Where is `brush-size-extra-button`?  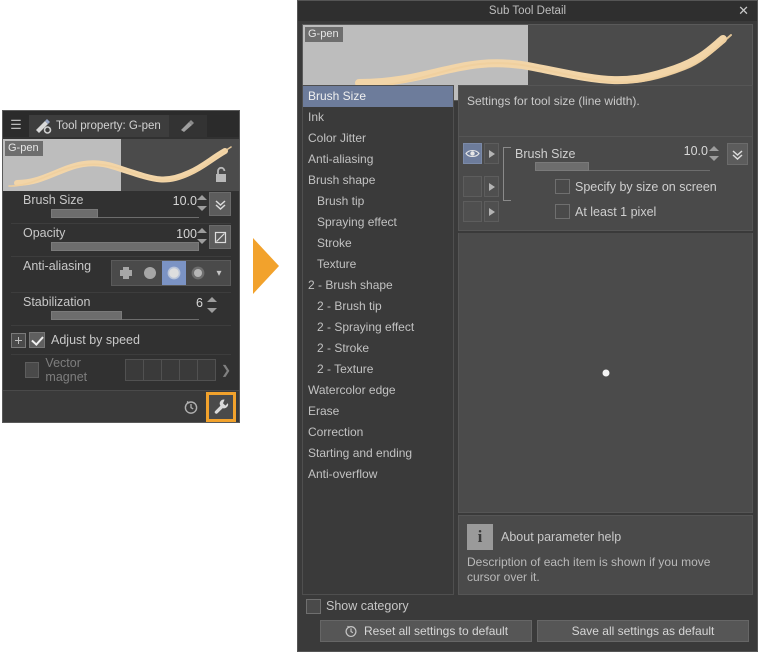
brush-size-extra-button is located at coordinates (220, 204).